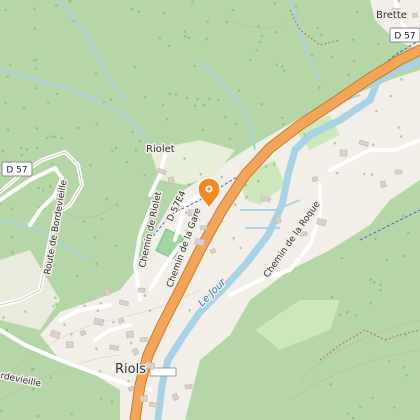 The image size is (420, 420). I want to click on road-shield-d57-right: D 57, so click(404, 35).